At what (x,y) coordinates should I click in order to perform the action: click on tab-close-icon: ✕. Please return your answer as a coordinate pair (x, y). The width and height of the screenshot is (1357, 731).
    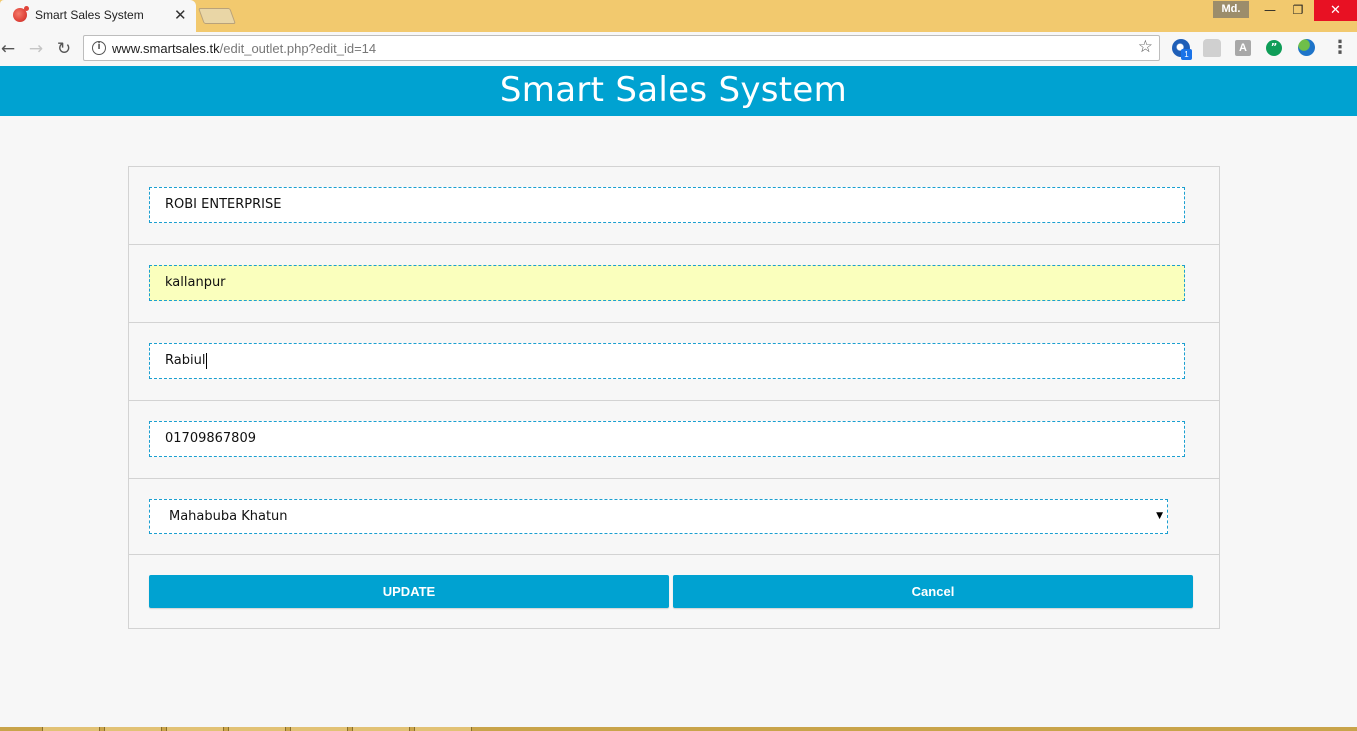
    Looking at the image, I should click on (180, 15).